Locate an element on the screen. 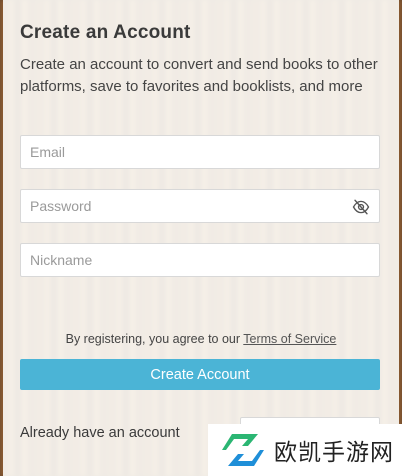 This screenshot has height=476, width=402. create-account-button: Create Account is located at coordinates (200, 374).